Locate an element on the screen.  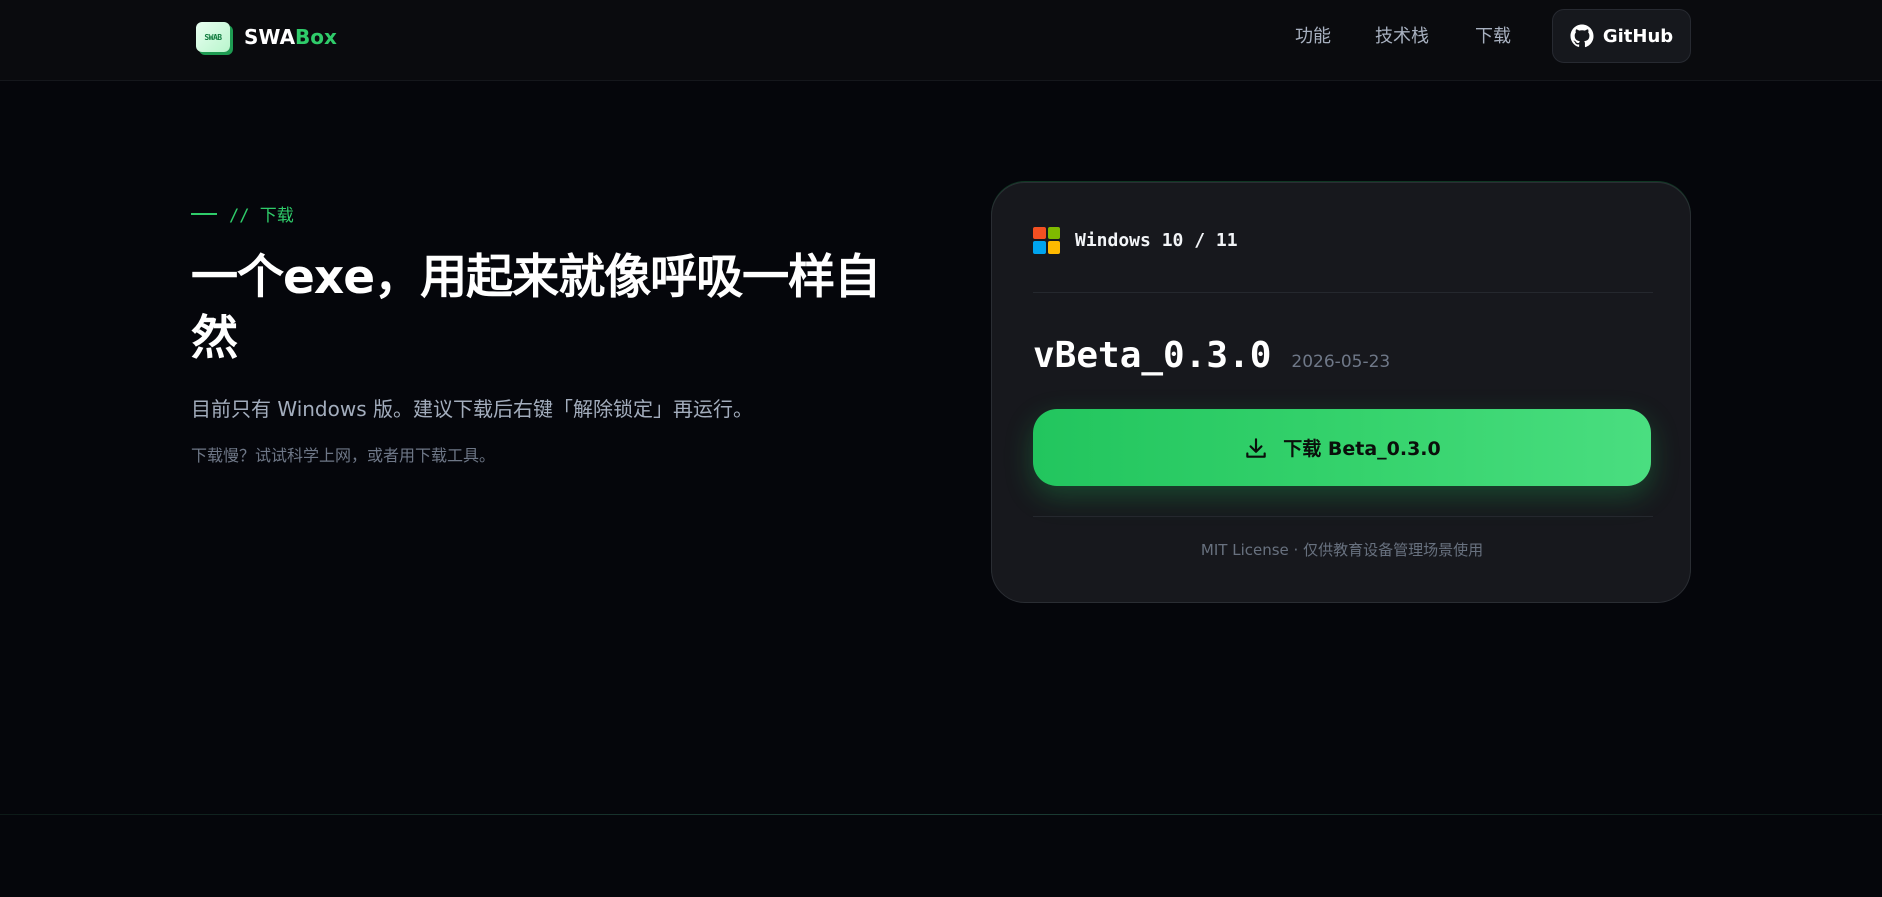
github-button: GitHub is located at coordinates (1621, 36).